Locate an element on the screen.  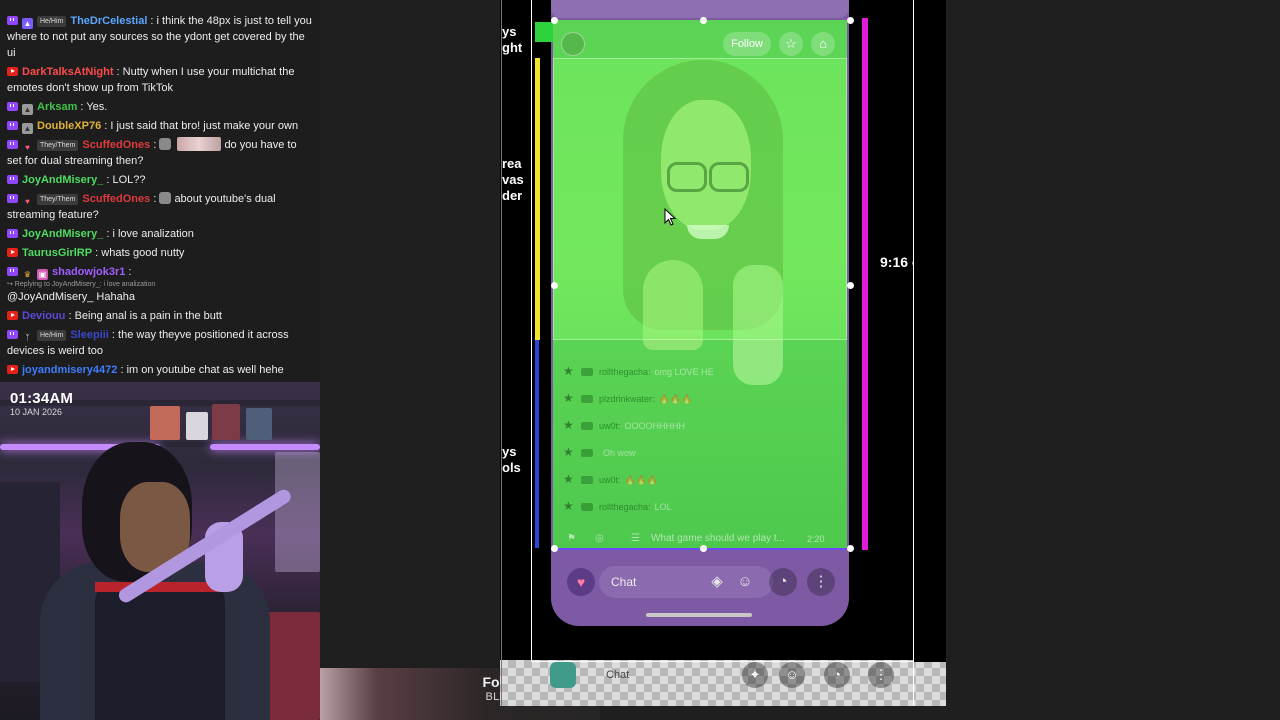
chat-text: Being anal is a pain in the butt is located at coordinates (148, 316).